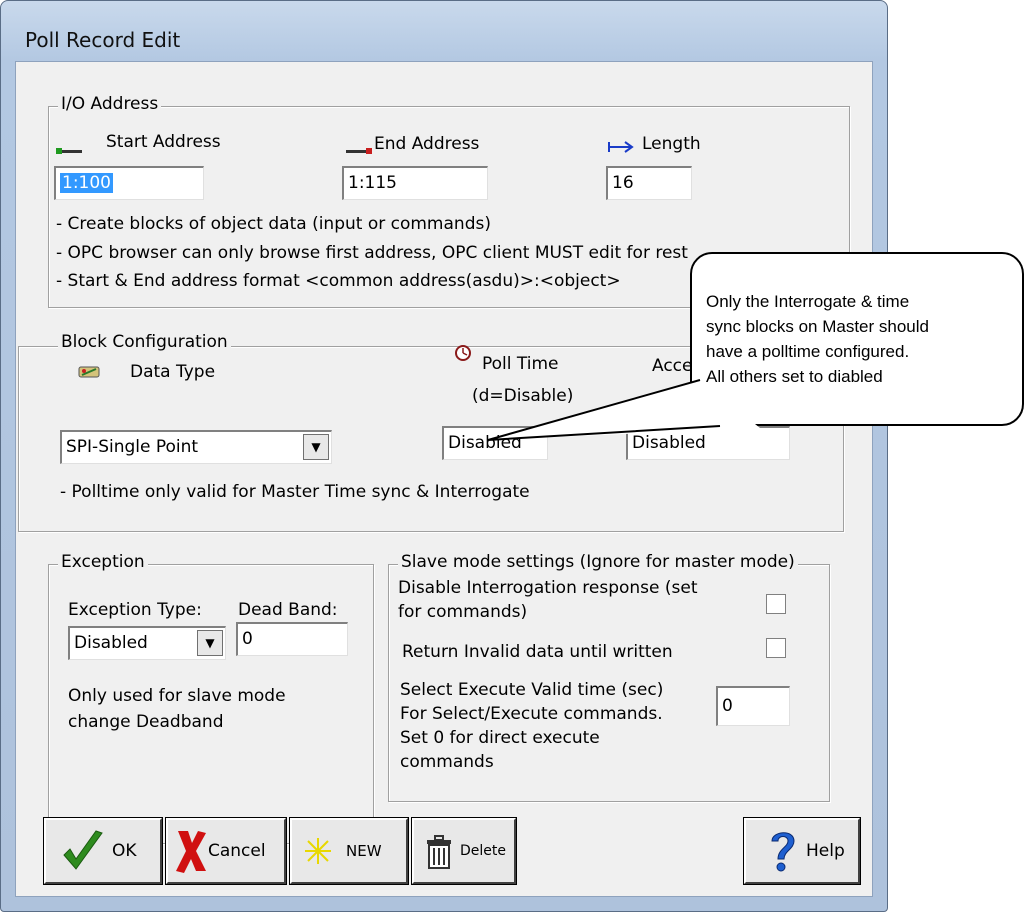  I want to click on return-invalid-checkbox, so click(776, 648).